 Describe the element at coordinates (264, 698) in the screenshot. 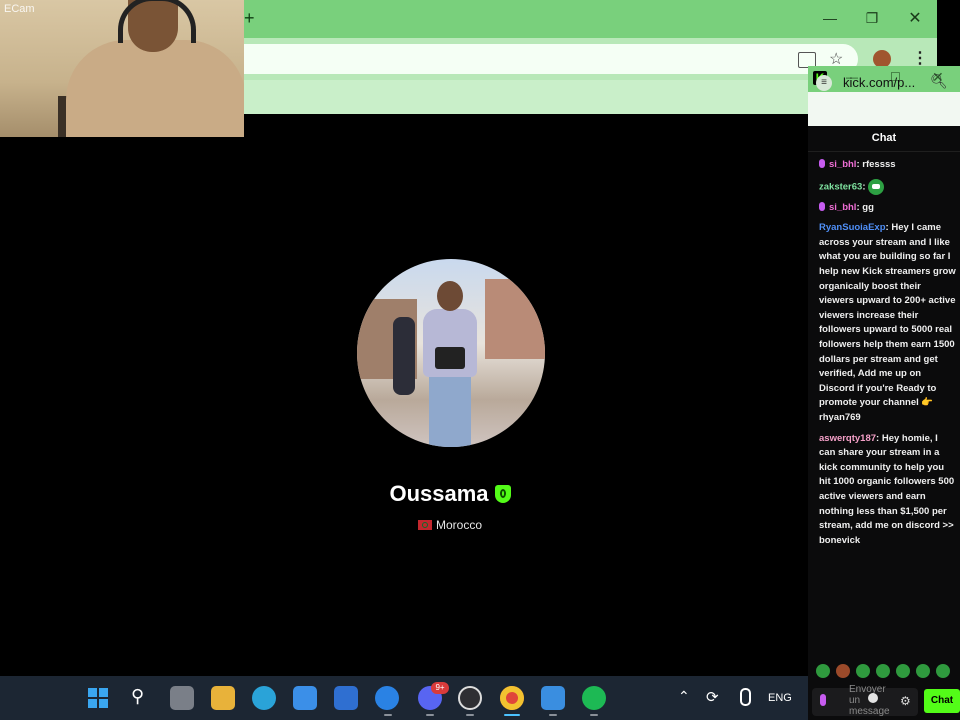

I see `edge-browser-icon` at that location.